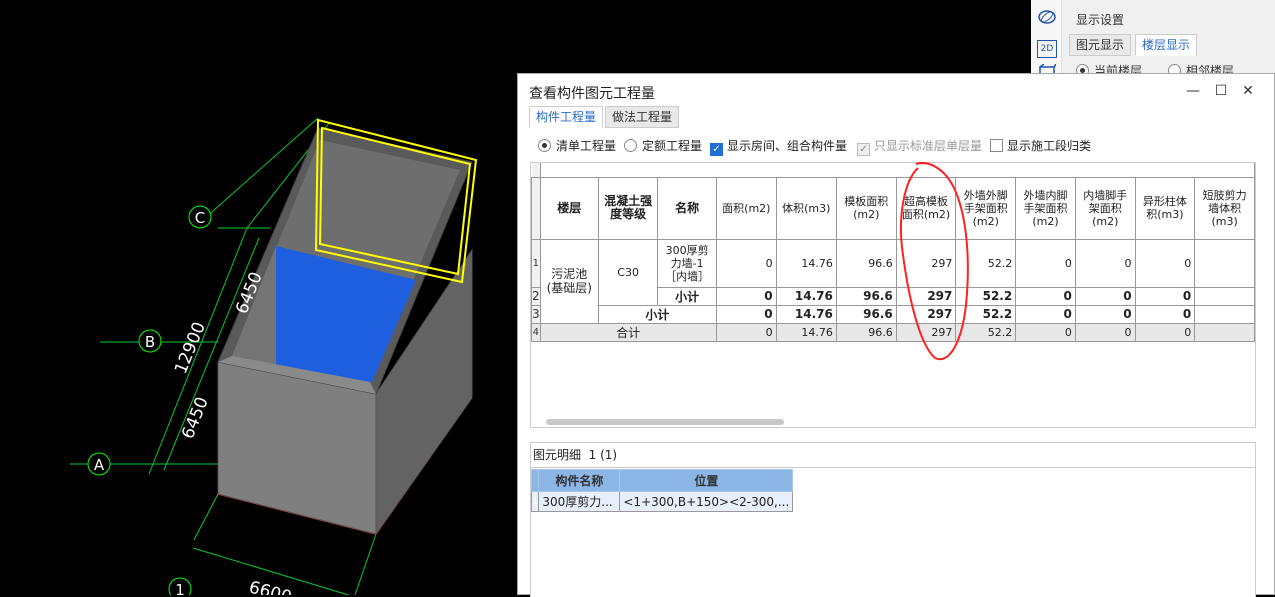 This screenshot has height=597, width=1275. I want to click on checkbox-construction-stage-label: 显示施工段归类, so click(1049, 146).